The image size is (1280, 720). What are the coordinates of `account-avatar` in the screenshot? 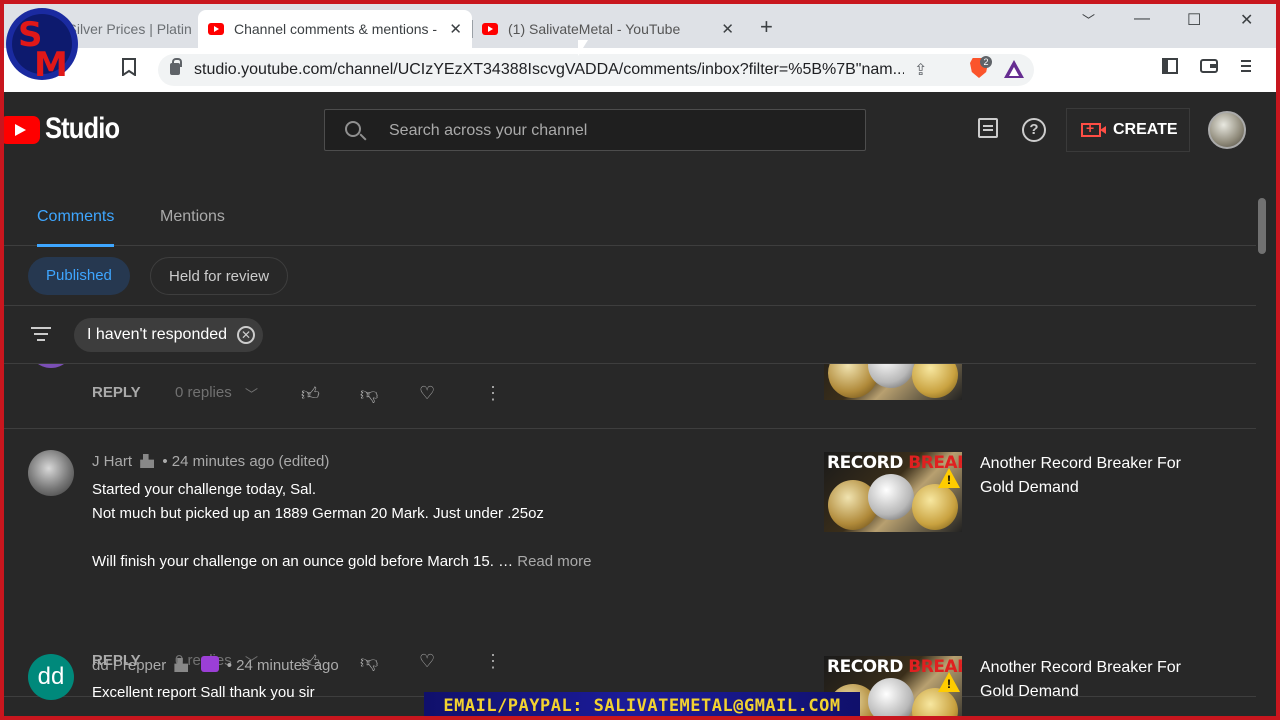 It's located at (1227, 130).